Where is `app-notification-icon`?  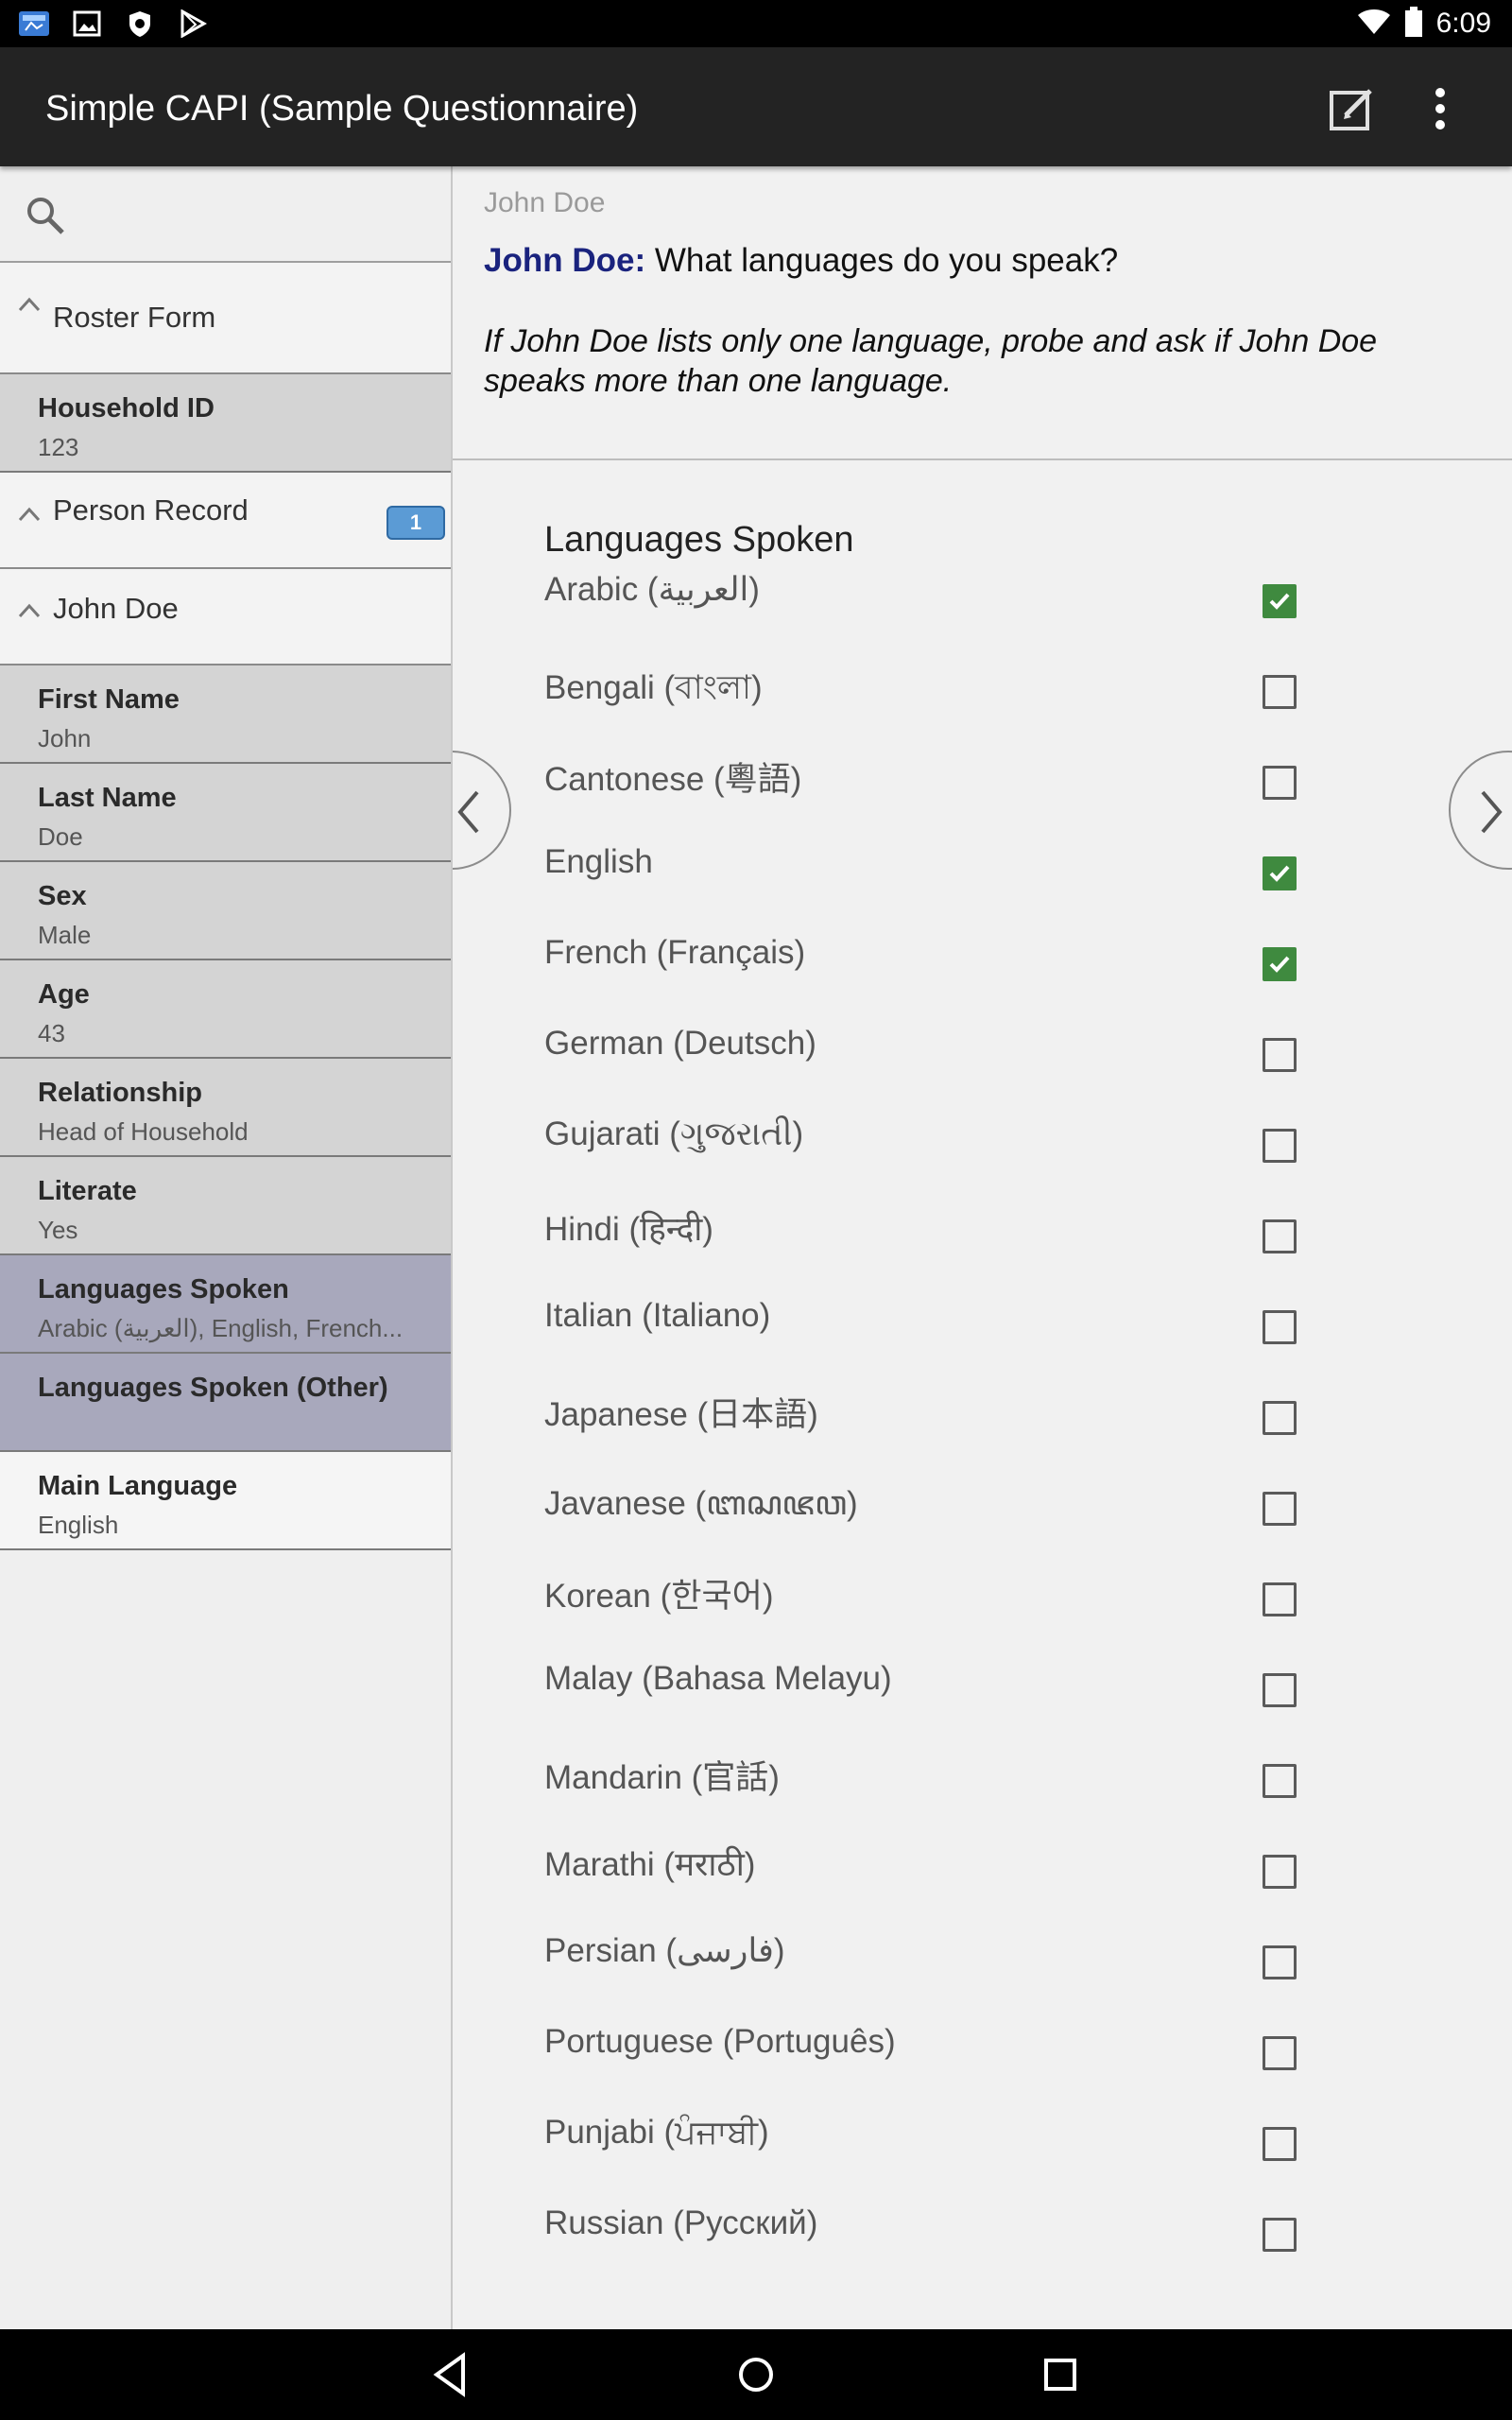 app-notification-icon is located at coordinates (34, 24).